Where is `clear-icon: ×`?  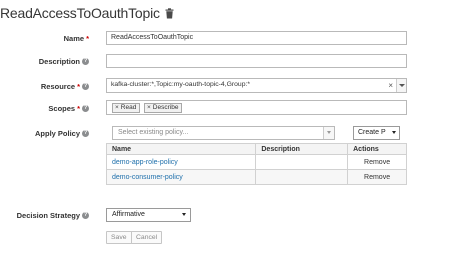 clear-icon: × is located at coordinates (390, 85).